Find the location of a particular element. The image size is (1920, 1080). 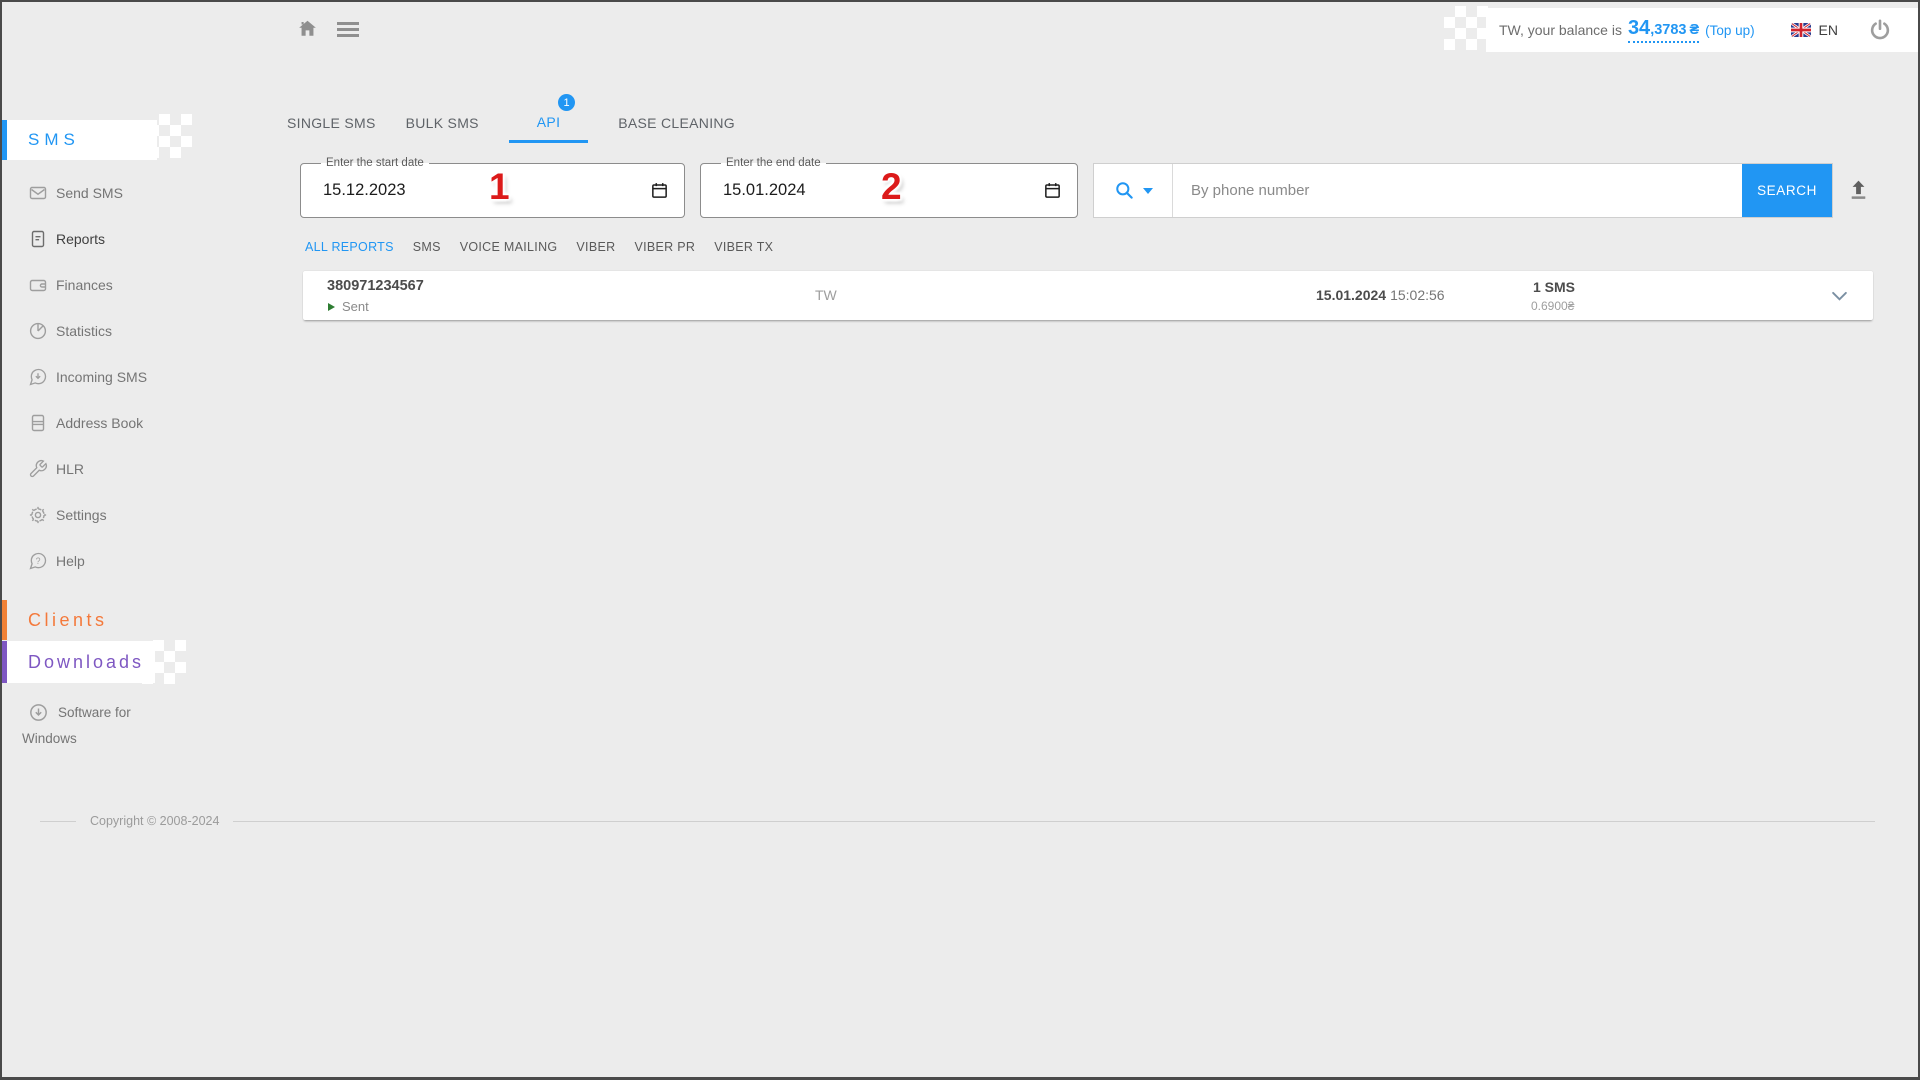

end-date-field: Enter the end date 15.01.2024 2 is located at coordinates (889, 187).